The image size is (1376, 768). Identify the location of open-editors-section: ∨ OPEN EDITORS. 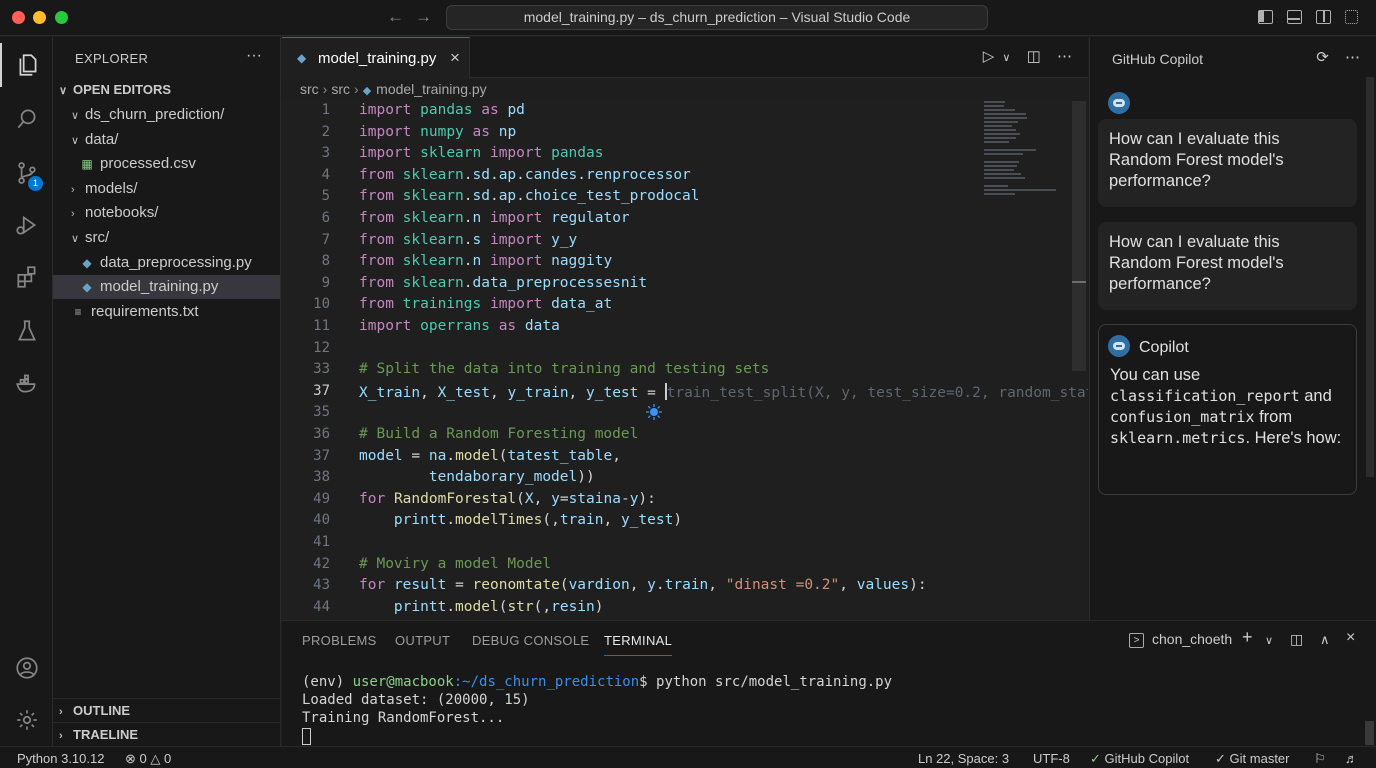
(166, 90).